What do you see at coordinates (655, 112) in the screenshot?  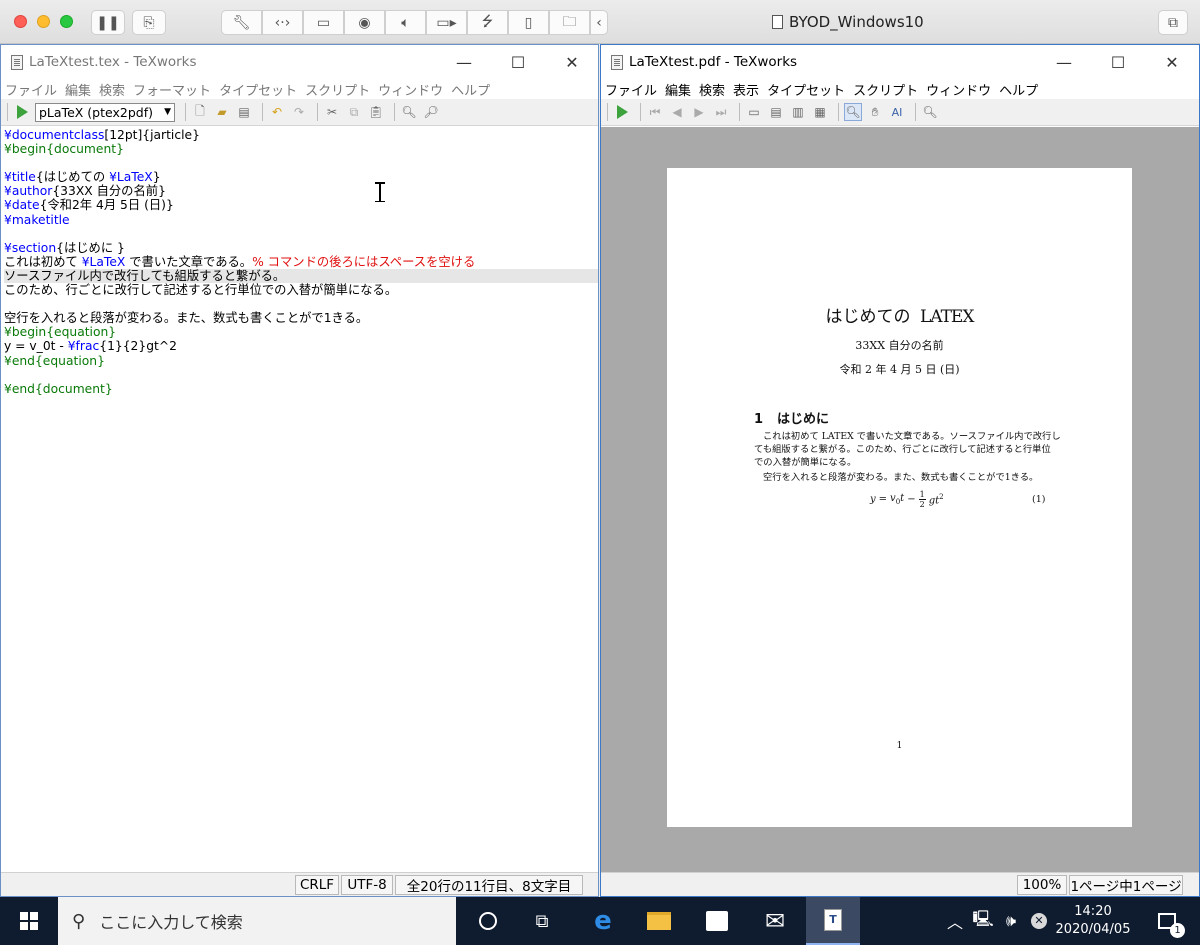 I see `first-page-button: ⏮` at bounding box center [655, 112].